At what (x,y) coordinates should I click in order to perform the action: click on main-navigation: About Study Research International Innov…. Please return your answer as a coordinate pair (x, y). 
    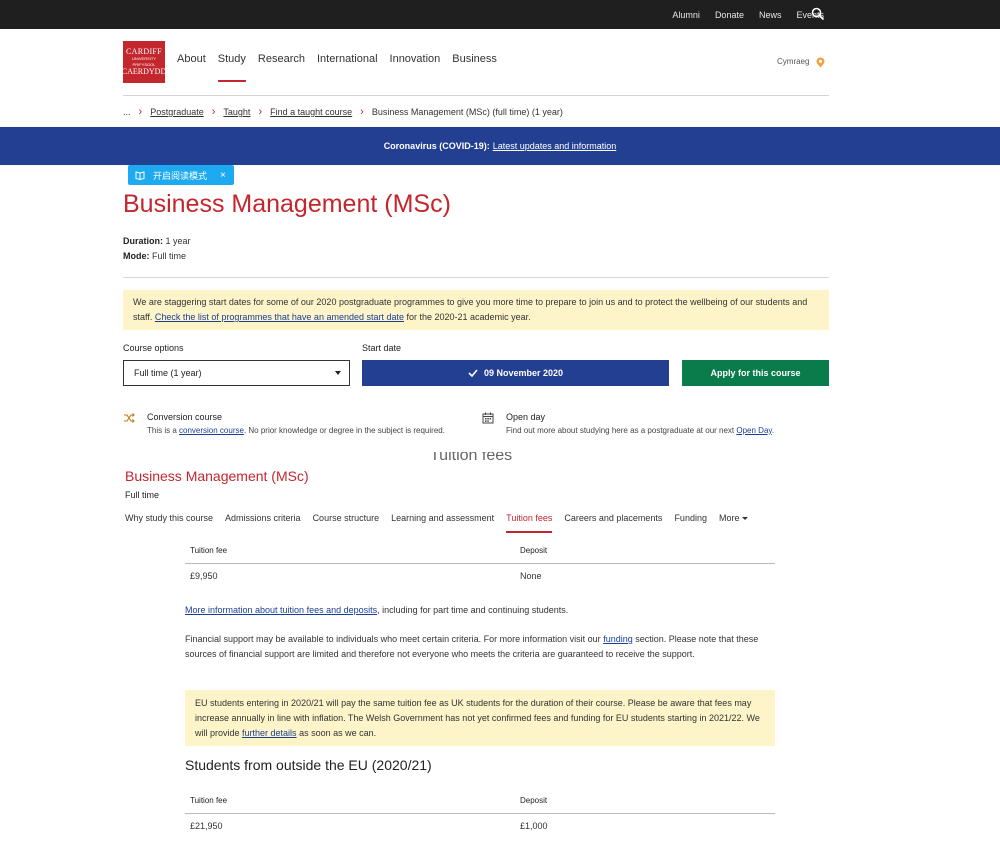
    Looking at the image, I should click on (337, 67).